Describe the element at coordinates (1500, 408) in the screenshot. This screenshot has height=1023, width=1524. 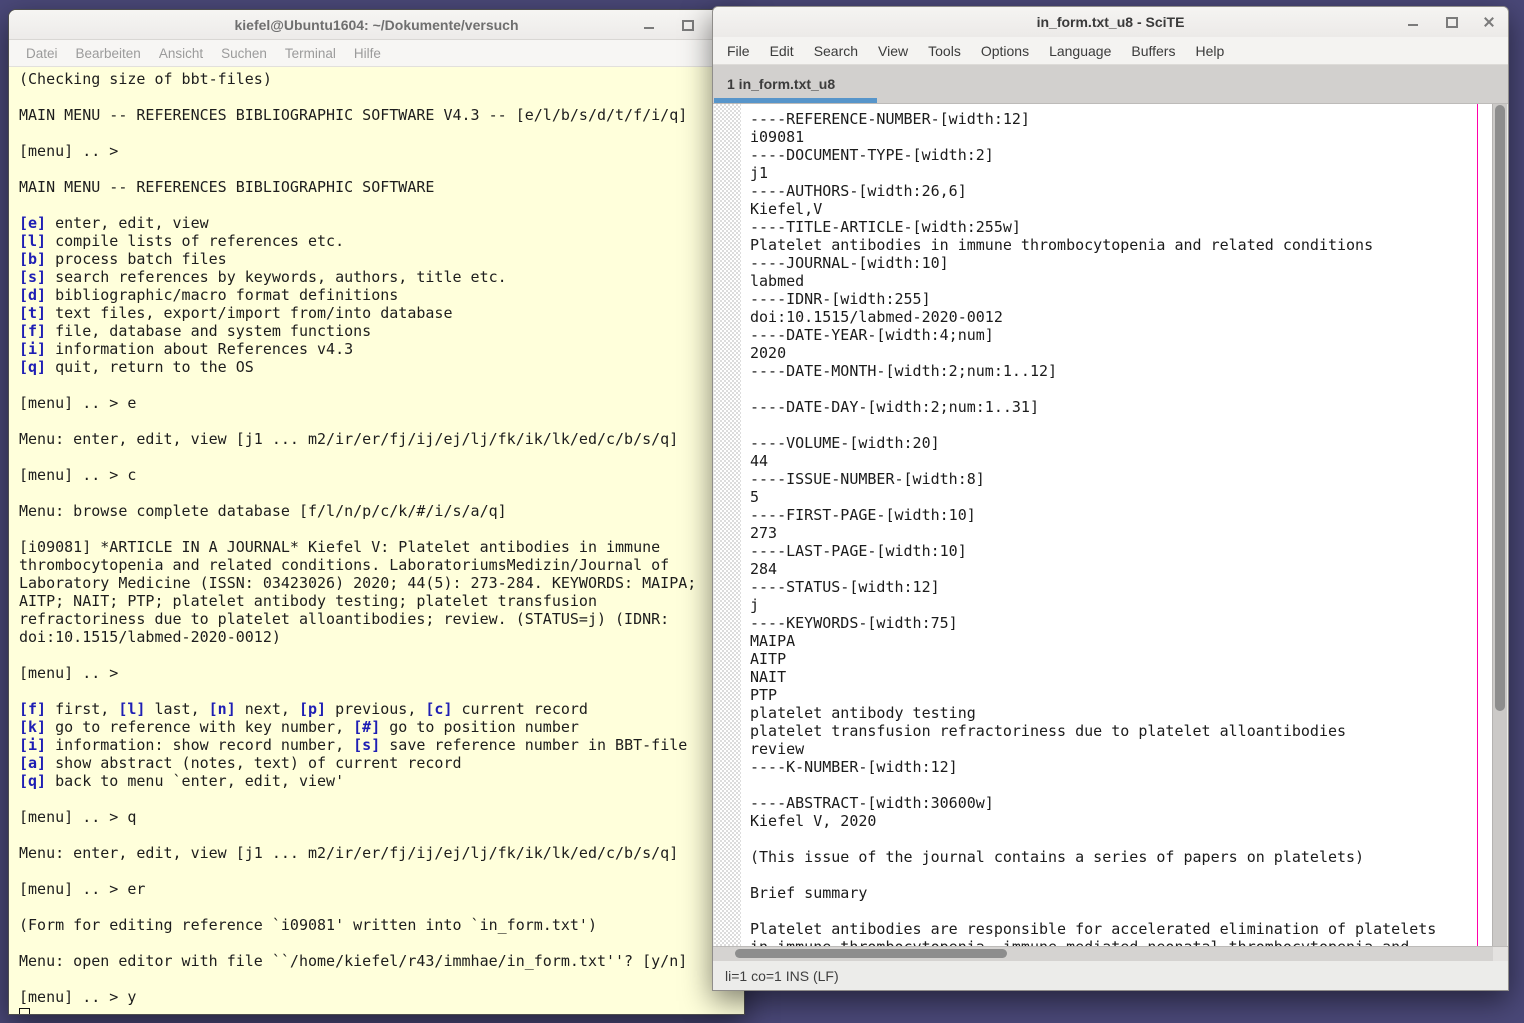
I see `vertical-scrollbar-thumb` at that location.